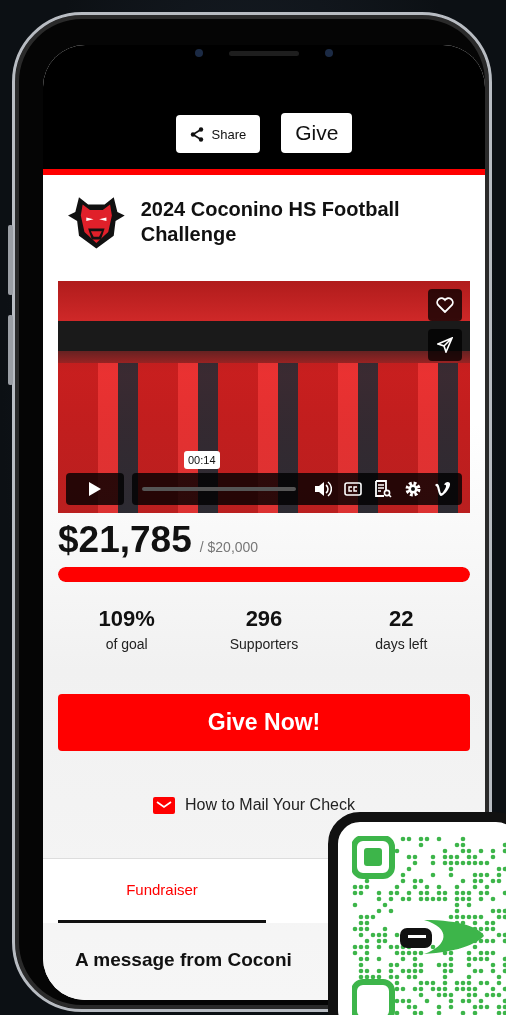 Image resolution: width=506 pixels, height=1015 pixels. I want to click on time-tooltip: 00:14, so click(202, 460).